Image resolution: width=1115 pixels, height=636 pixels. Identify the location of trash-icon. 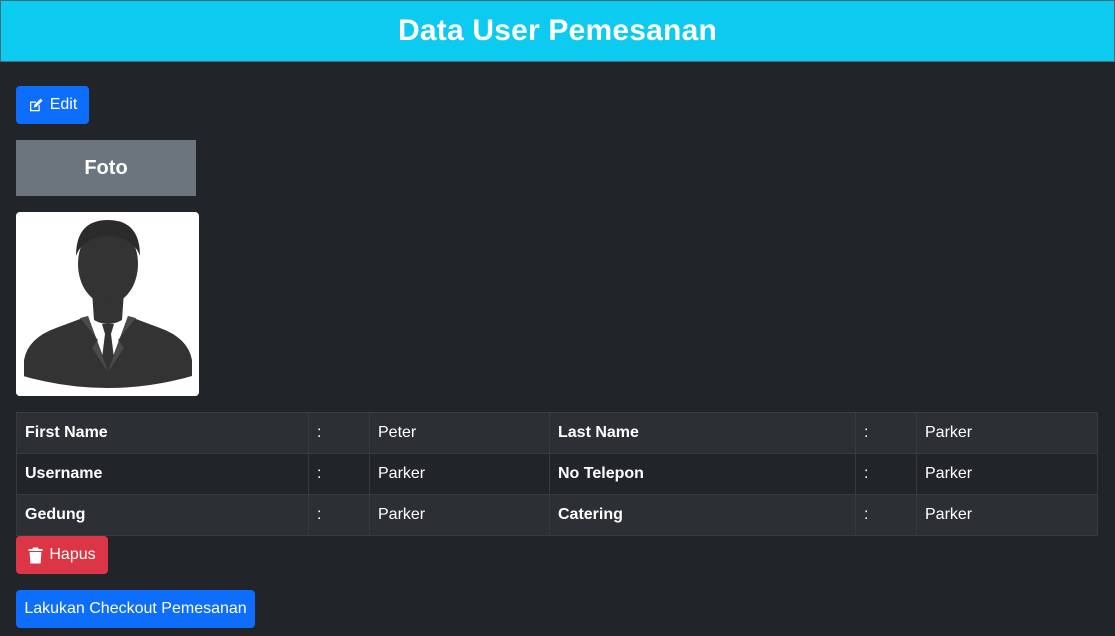
(35, 555).